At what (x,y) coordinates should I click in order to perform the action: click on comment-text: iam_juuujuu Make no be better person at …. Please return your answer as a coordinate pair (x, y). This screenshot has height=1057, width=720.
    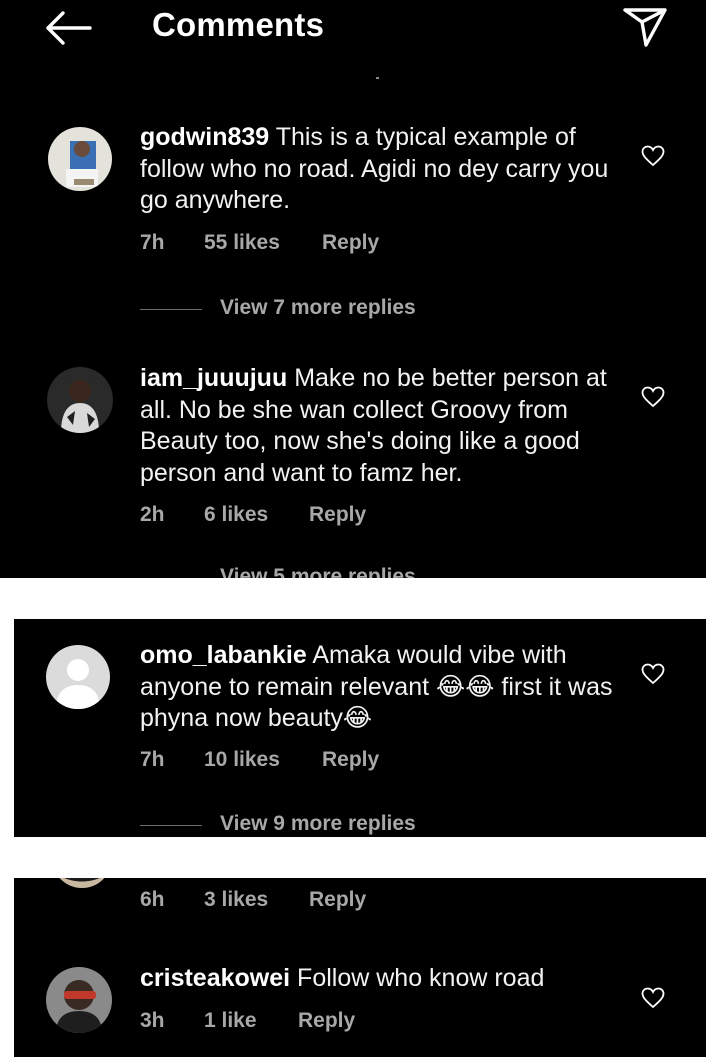
    Looking at the image, I should click on (380, 426).